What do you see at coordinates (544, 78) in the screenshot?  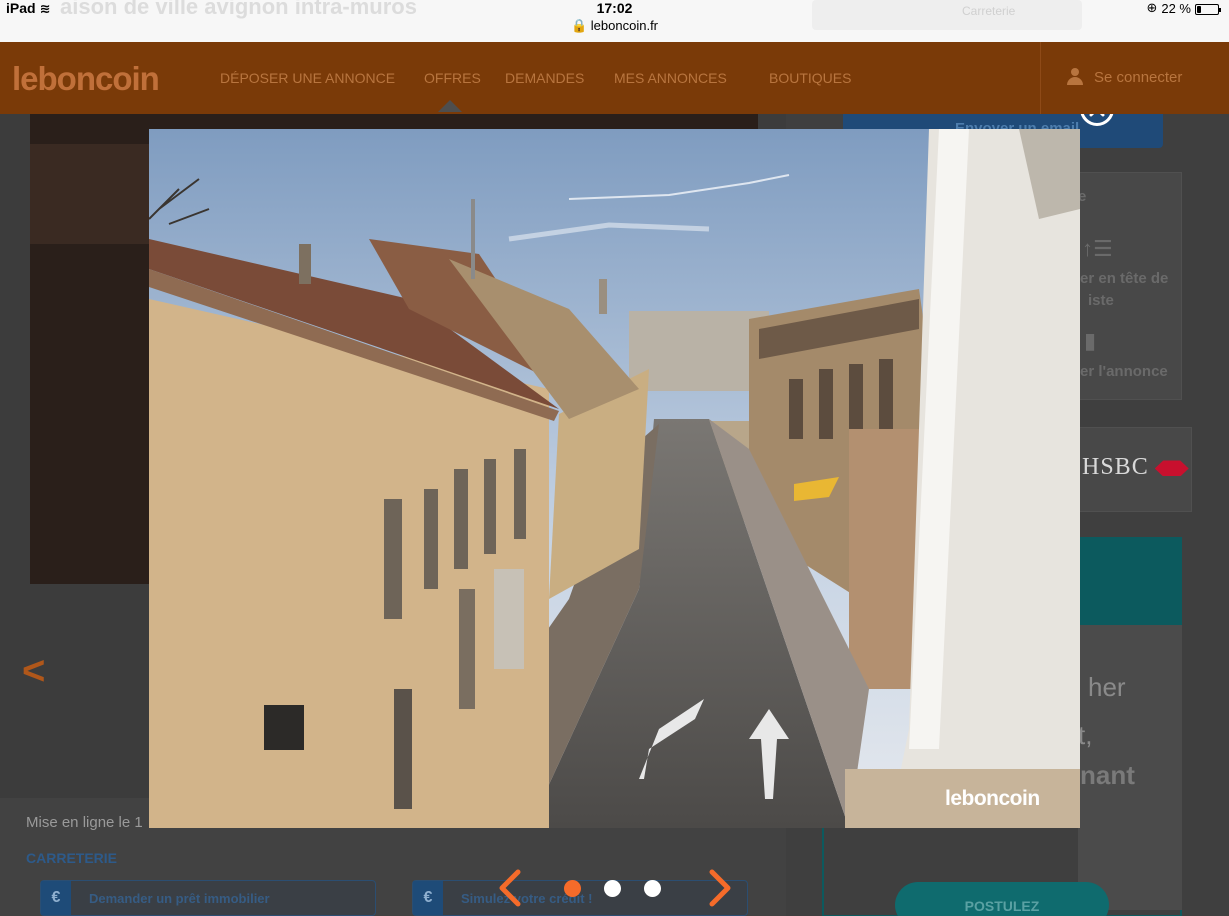 I see `nav-demandes: DEMANDES` at bounding box center [544, 78].